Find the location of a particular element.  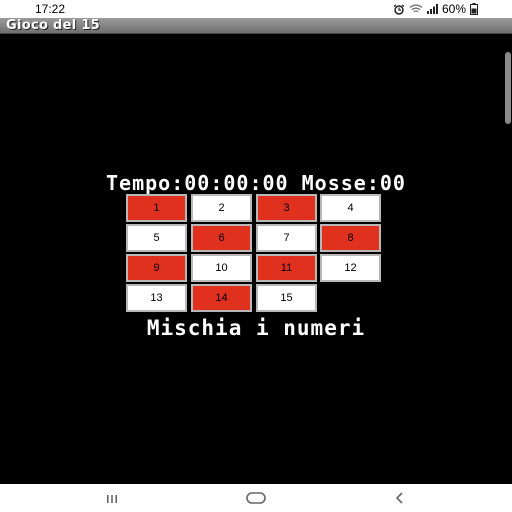

tile-11: 11 is located at coordinates (286, 268).